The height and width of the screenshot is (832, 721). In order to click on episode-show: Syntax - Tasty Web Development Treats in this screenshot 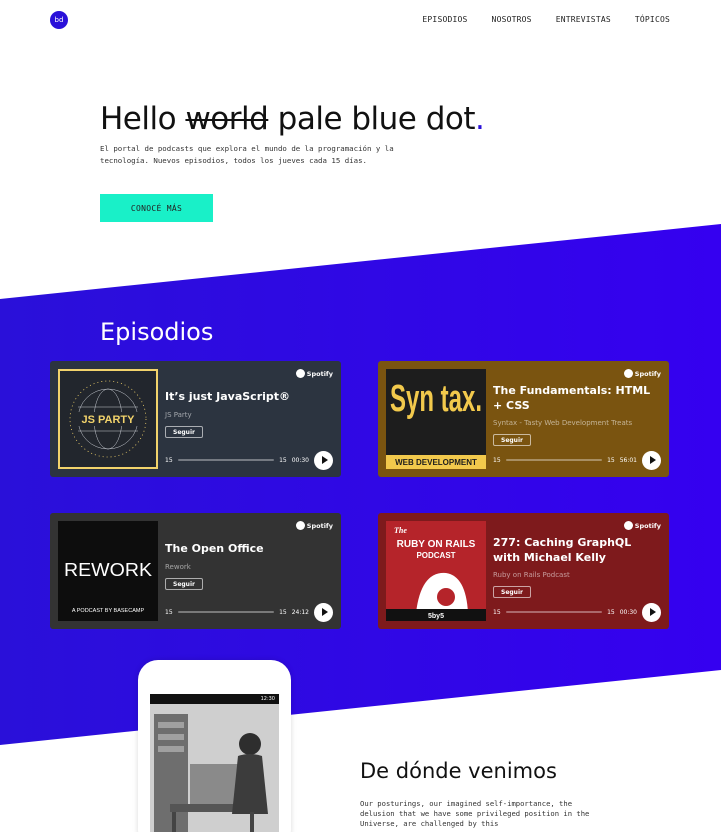, I will do `click(563, 423)`.